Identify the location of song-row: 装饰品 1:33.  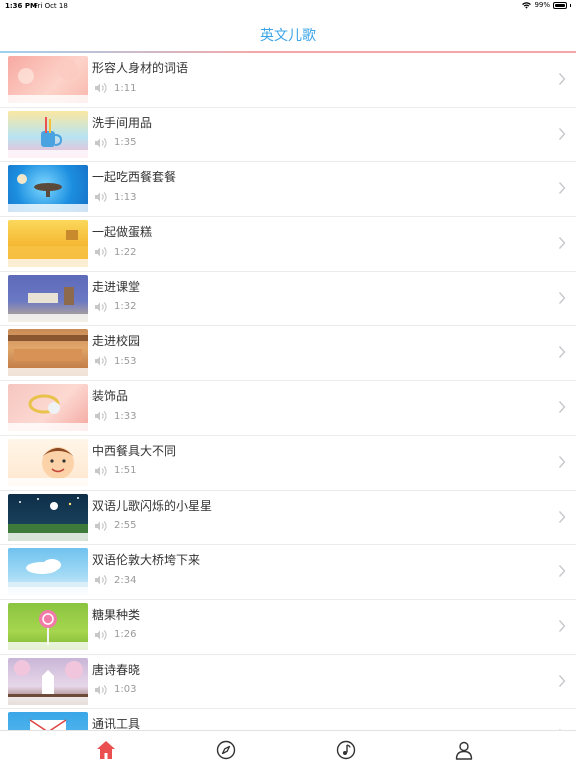
(288, 408).